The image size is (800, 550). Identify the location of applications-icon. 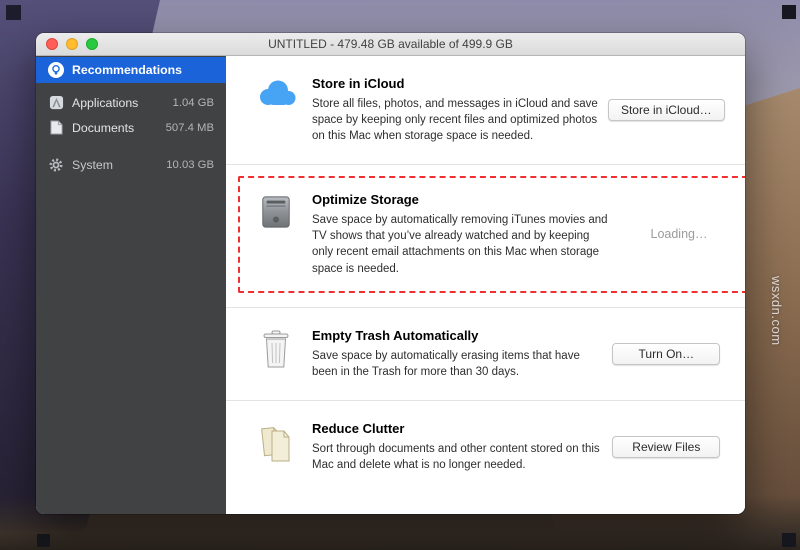
(56, 103).